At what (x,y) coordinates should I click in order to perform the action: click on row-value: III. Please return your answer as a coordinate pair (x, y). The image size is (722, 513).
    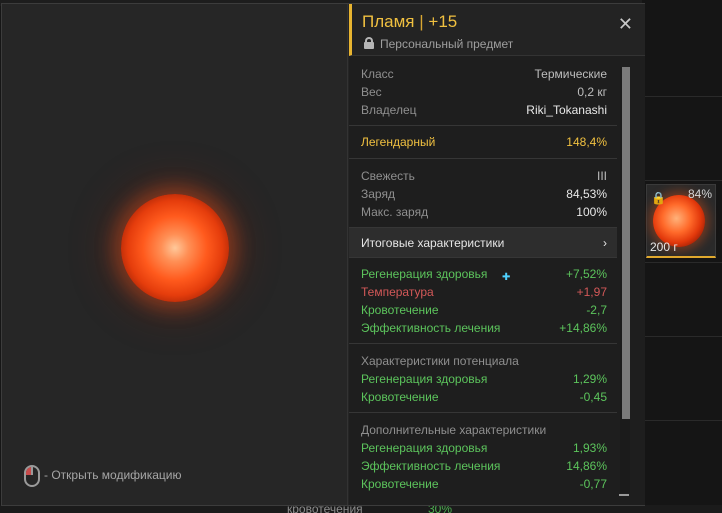
    Looking at the image, I should click on (601, 176).